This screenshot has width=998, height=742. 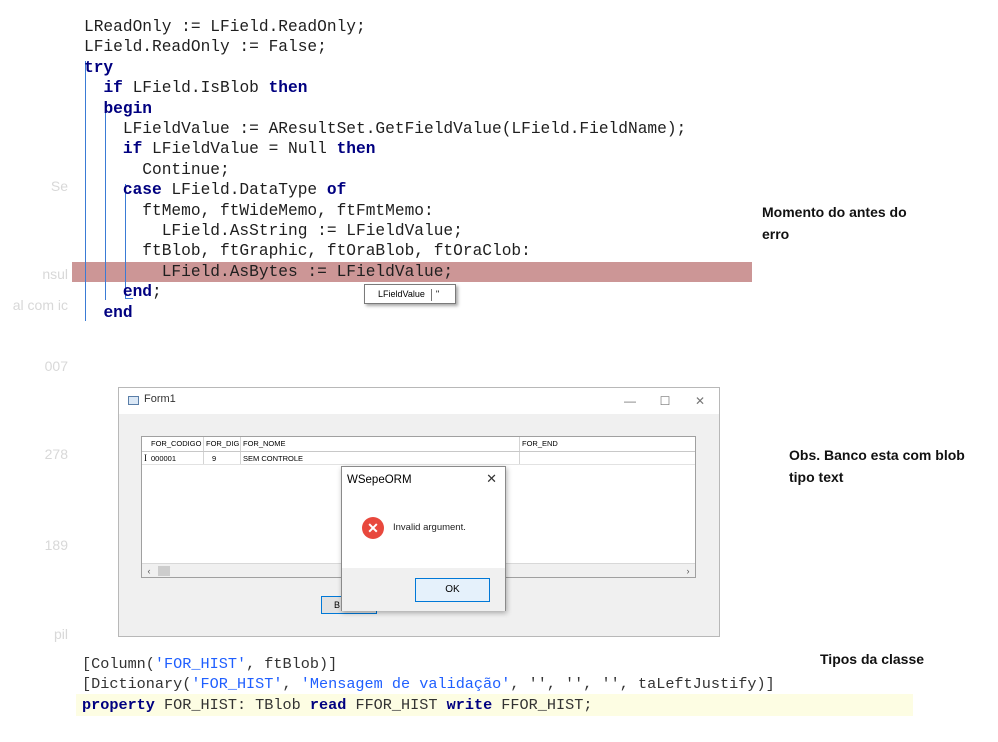 What do you see at coordinates (56, 454) in the screenshot?
I see `ghost-text: 278` at bounding box center [56, 454].